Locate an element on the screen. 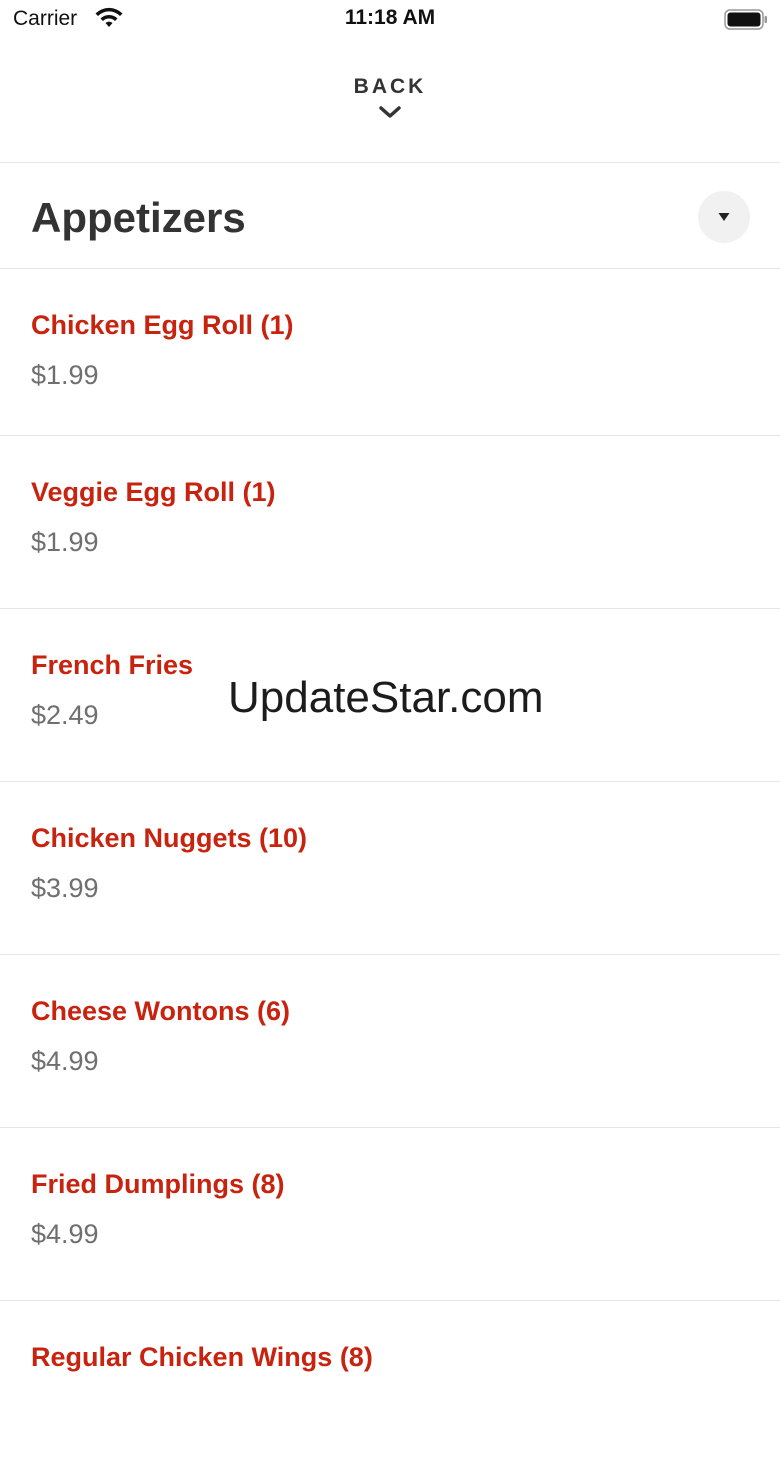 The height and width of the screenshot is (1473, 780). menu-item: Fried Dumplings (8) $4.99 is located at coordinates (390, 1213).